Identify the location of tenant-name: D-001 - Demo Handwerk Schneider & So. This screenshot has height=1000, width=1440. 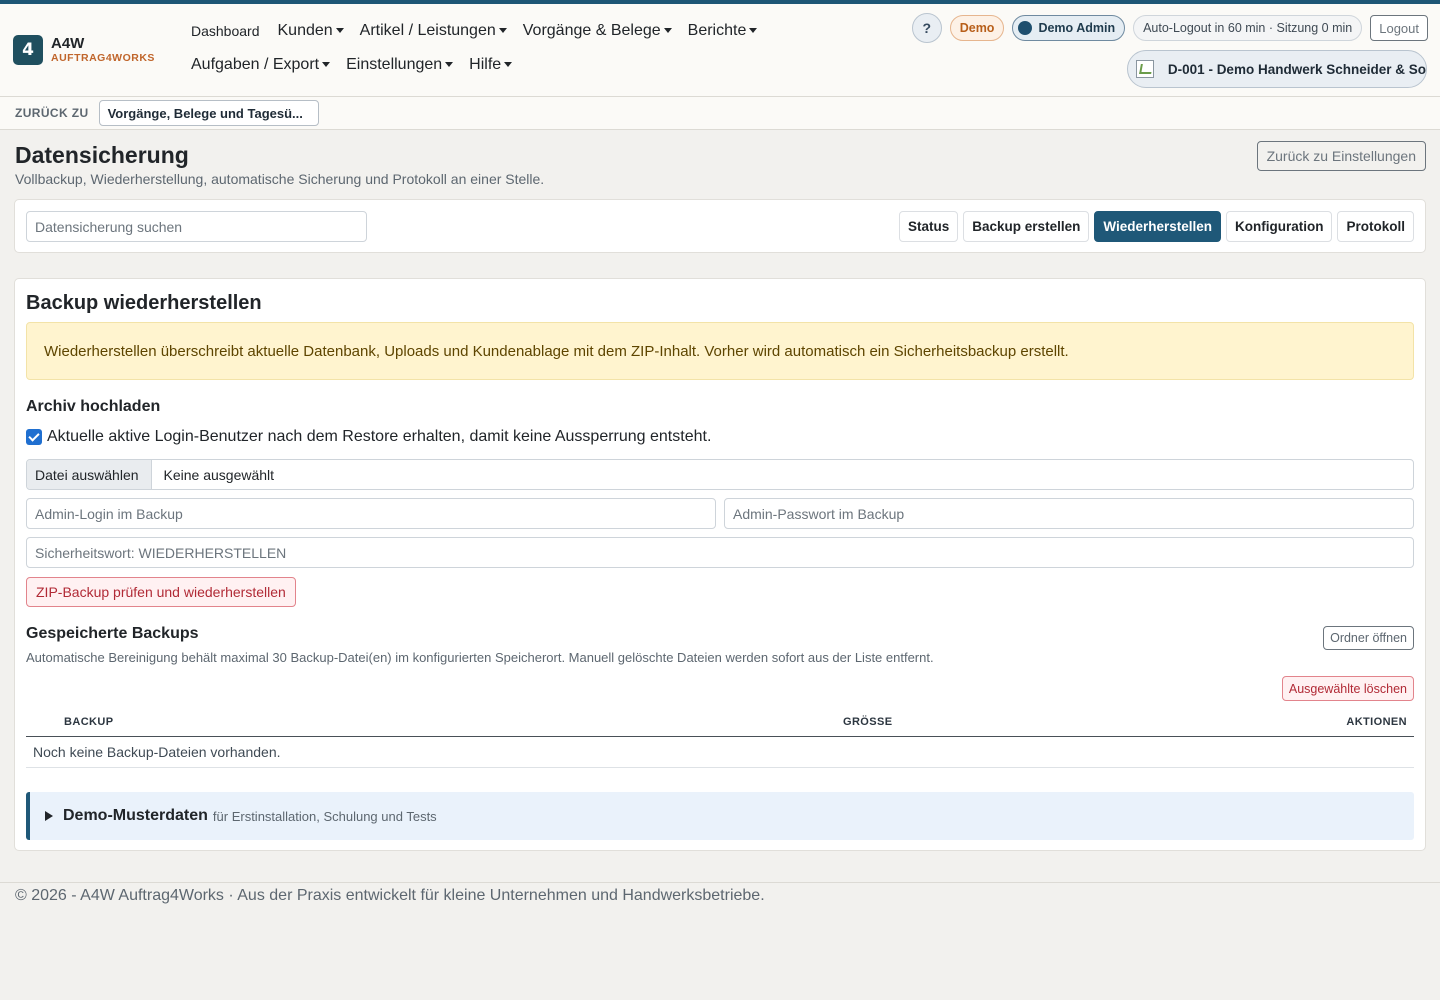
(1296, 69).